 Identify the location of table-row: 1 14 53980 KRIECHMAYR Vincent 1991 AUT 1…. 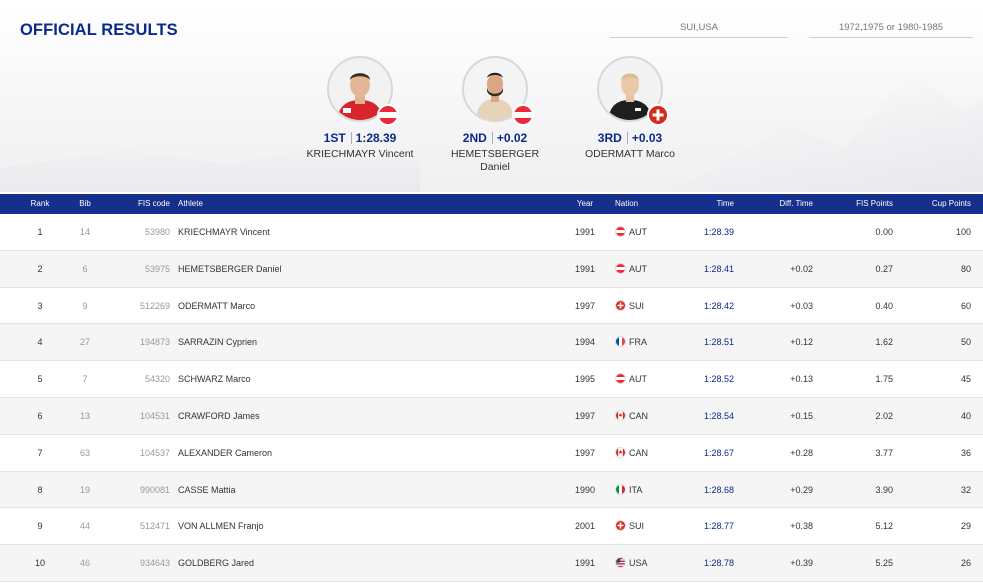
(491, 232).